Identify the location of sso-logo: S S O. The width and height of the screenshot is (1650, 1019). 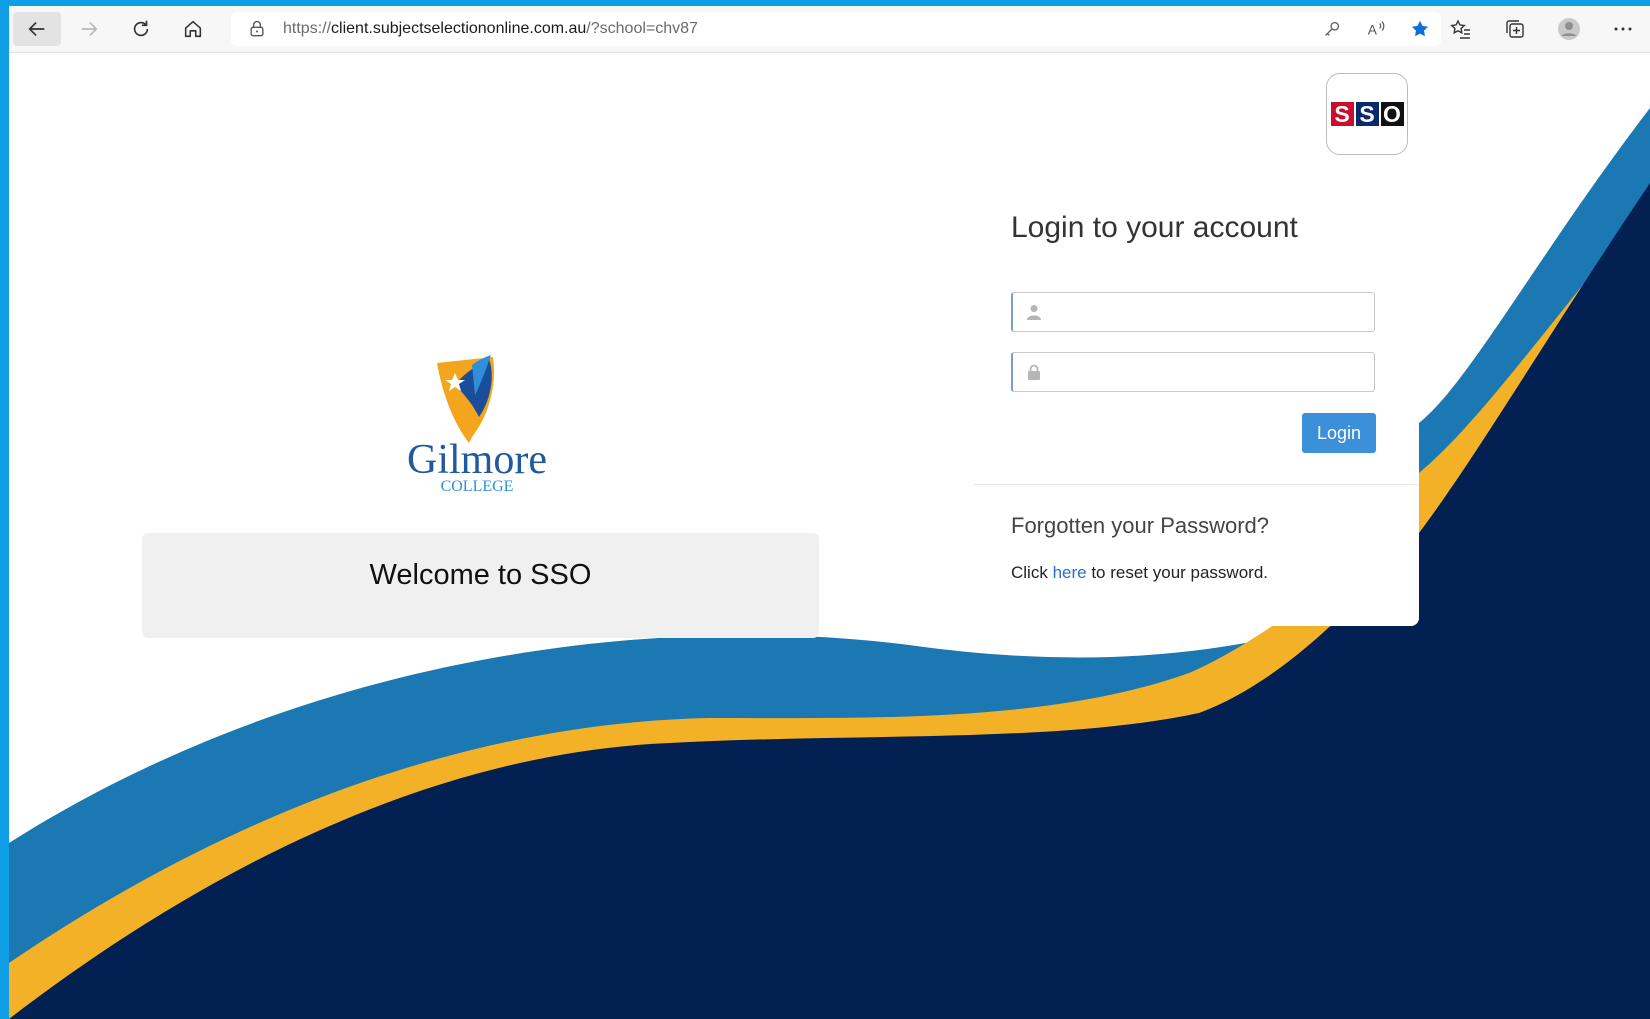
(1367, 114).